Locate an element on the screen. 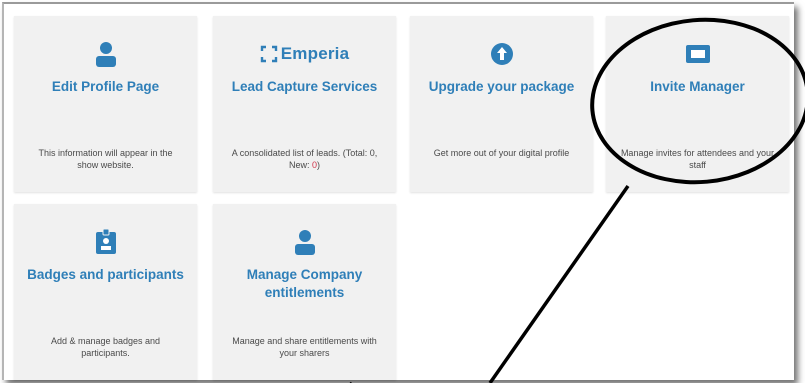 The height and width of the screenshot is (383, 805). card-title: Upgrade your package is located at coordinates (501, 86).